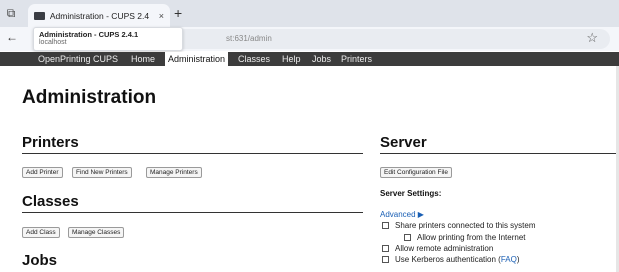  Describe the element at coordinates (291, 59) in the screenshot. I see `nav-help: Help` at that location.